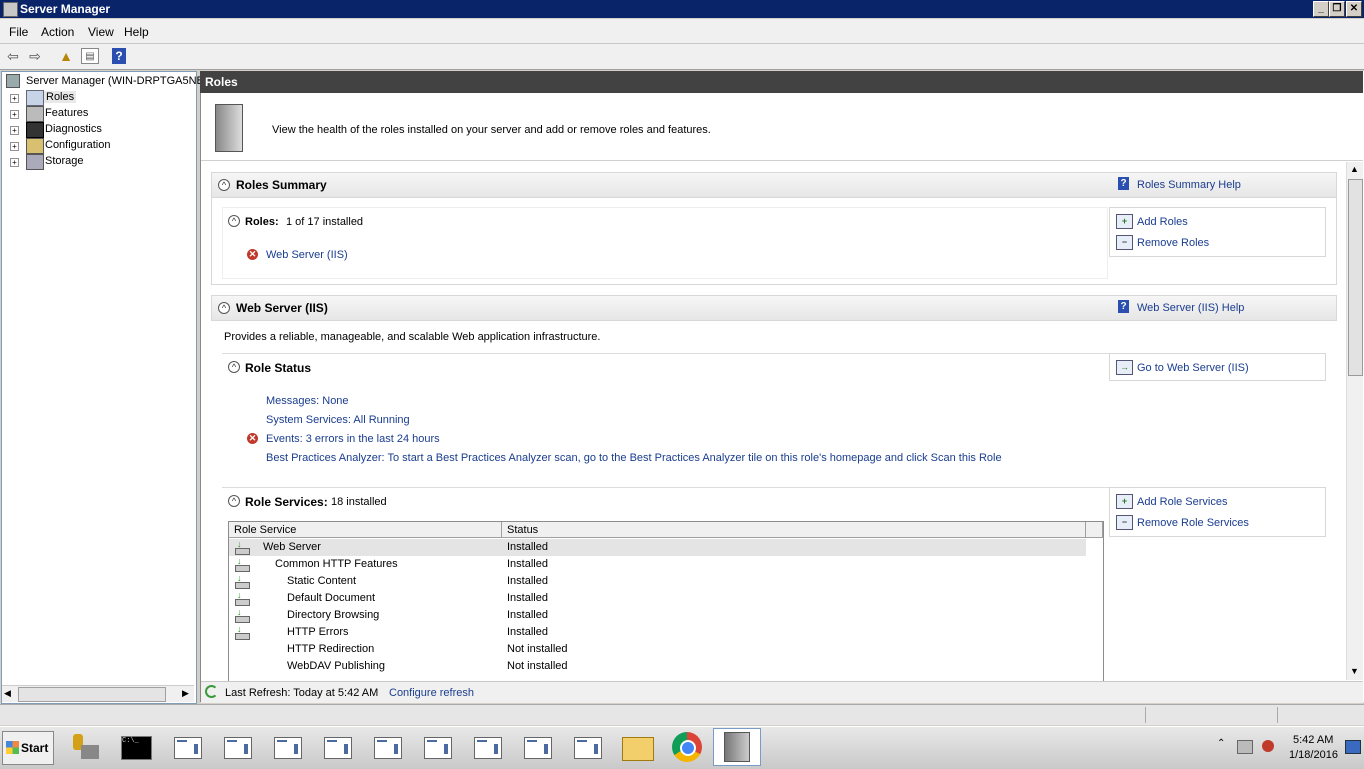 The image size is (1364, 769). Describe the element at coordinates (1354, 169) in the screenshot. I see `scroll-up-icon: ▲` at that location.